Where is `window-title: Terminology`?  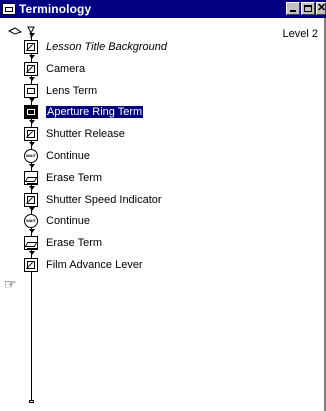 window-title: Terminology is located at coordinates (55, 9).